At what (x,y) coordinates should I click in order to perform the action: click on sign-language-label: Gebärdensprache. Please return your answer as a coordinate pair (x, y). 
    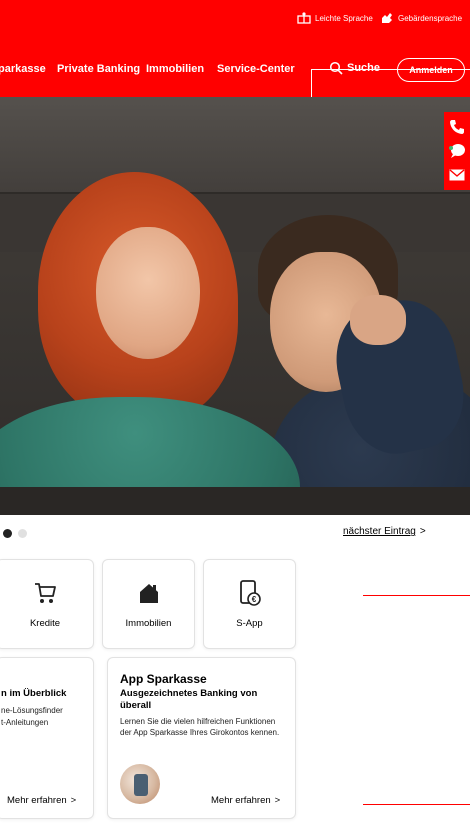
    Looking at the image, I should click on (430, 18).